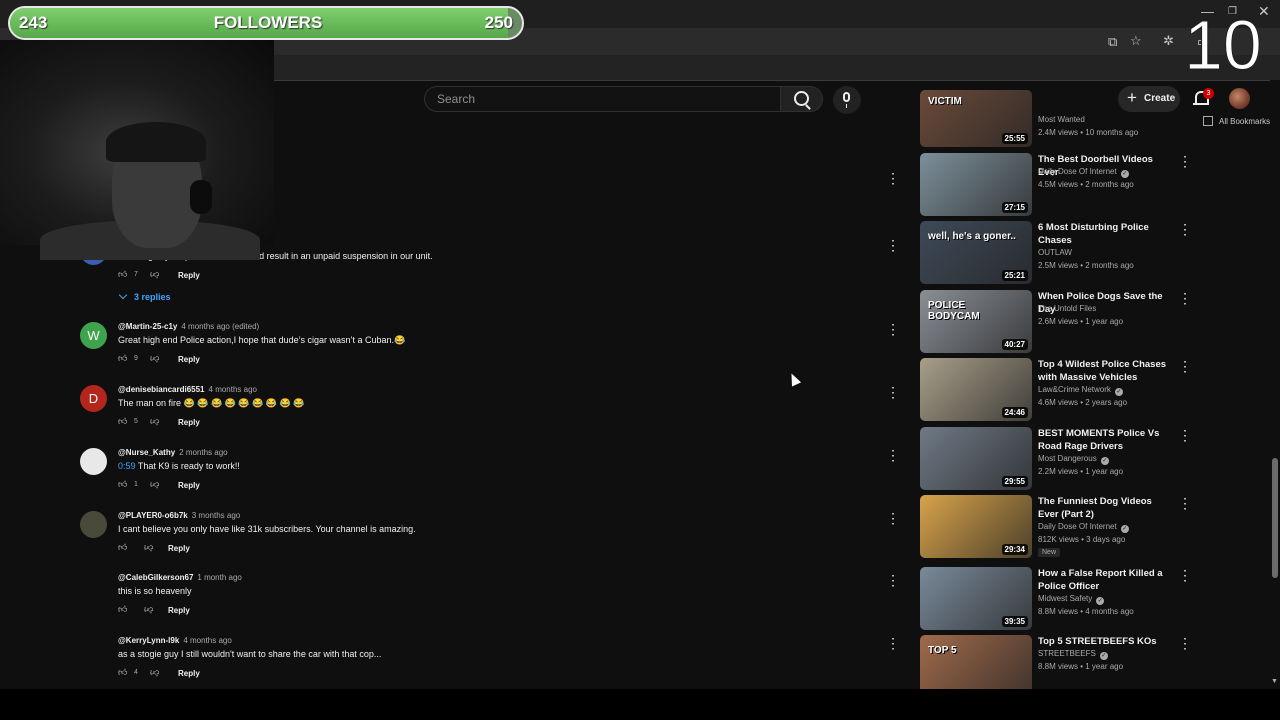 This screenshot has height=720, width=1280. I want to click on scroll-down-arrow-icon: ▼, so click(1274, 681).